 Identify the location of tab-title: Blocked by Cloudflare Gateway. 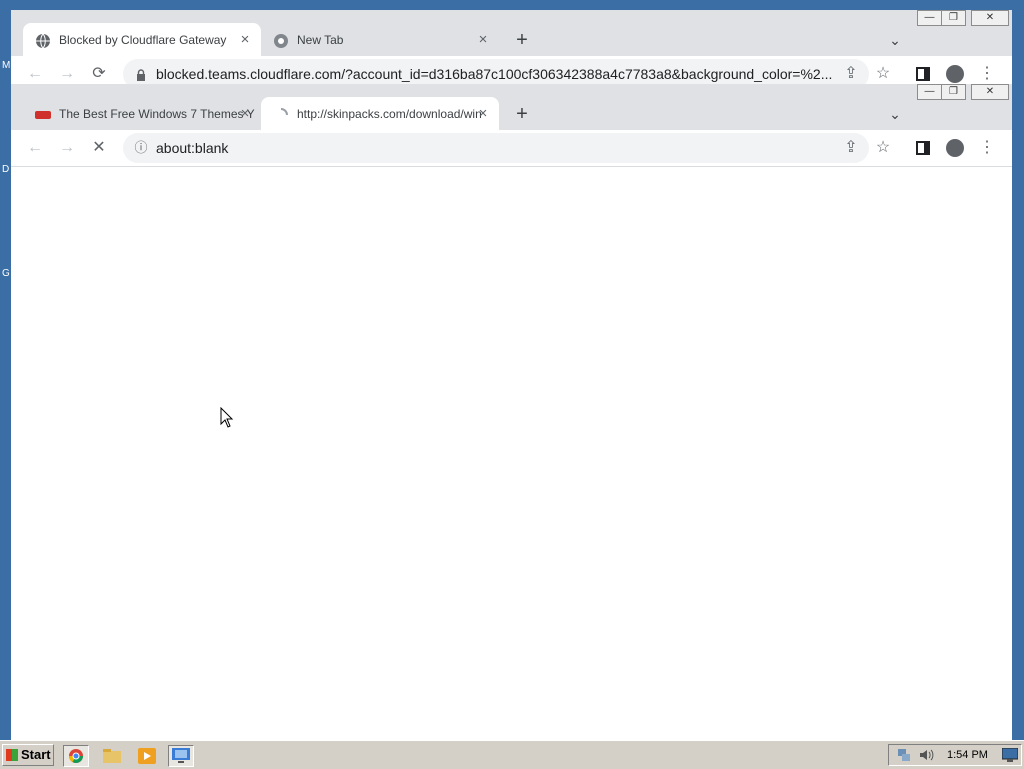
(143, 40).